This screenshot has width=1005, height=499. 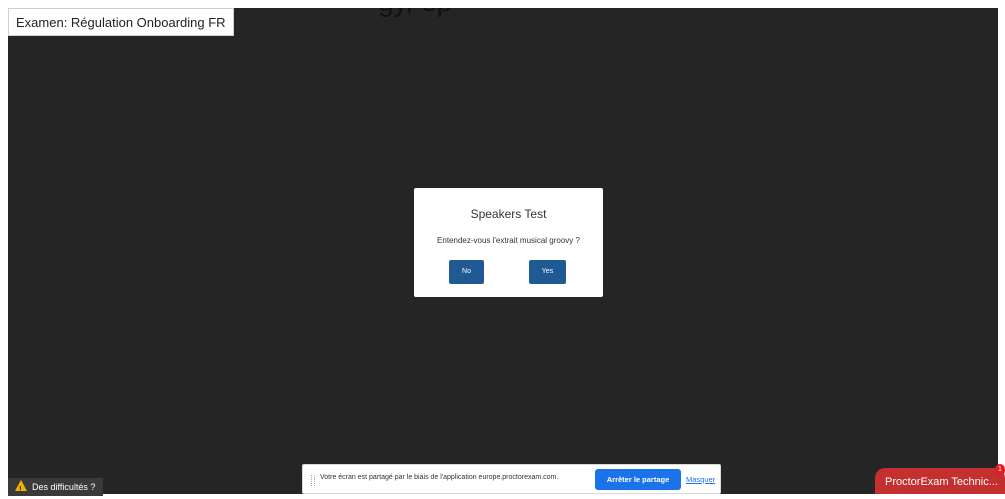 I want to click on dialog-title: Speakers Test, so click(x=508, y=214).